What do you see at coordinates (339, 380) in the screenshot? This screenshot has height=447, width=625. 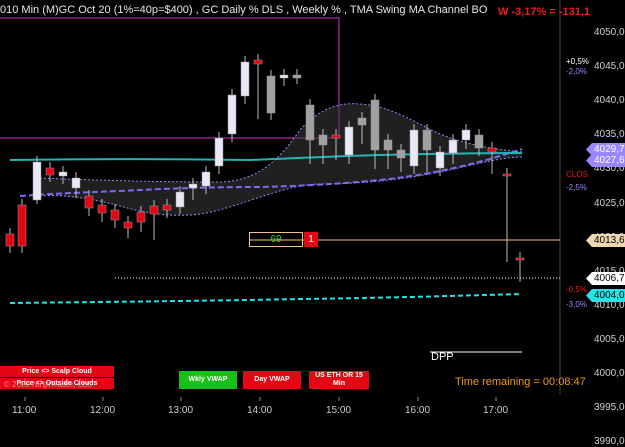 I see `us-eth-button: US ETH OR 15 Min` at bounding box center [339, 380].